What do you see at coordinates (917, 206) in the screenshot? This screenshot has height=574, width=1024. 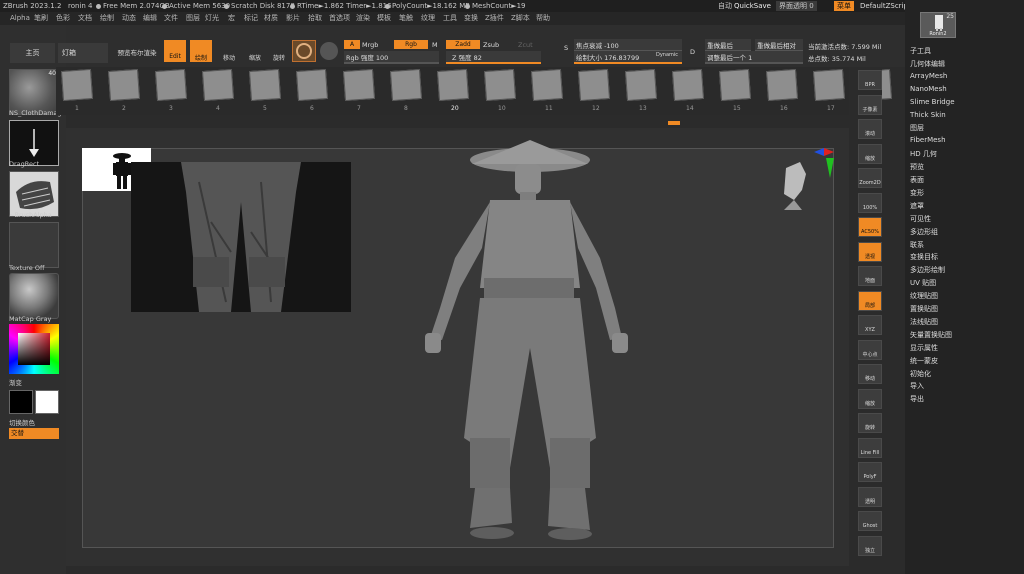 I see `tool-menu-item: 遮罩` at bounding box center [917, 206].